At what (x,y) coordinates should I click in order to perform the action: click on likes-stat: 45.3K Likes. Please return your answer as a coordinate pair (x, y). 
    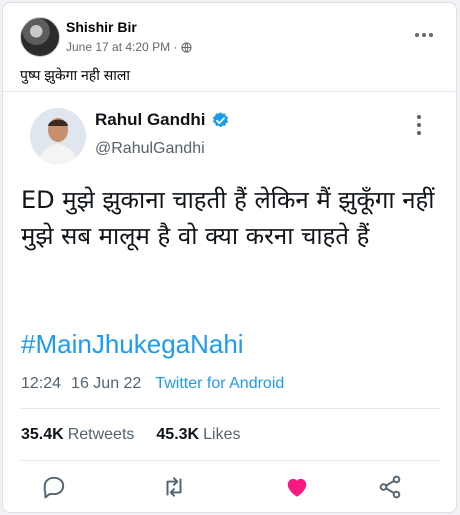
    Looking at the image, I should click on (198, 435).